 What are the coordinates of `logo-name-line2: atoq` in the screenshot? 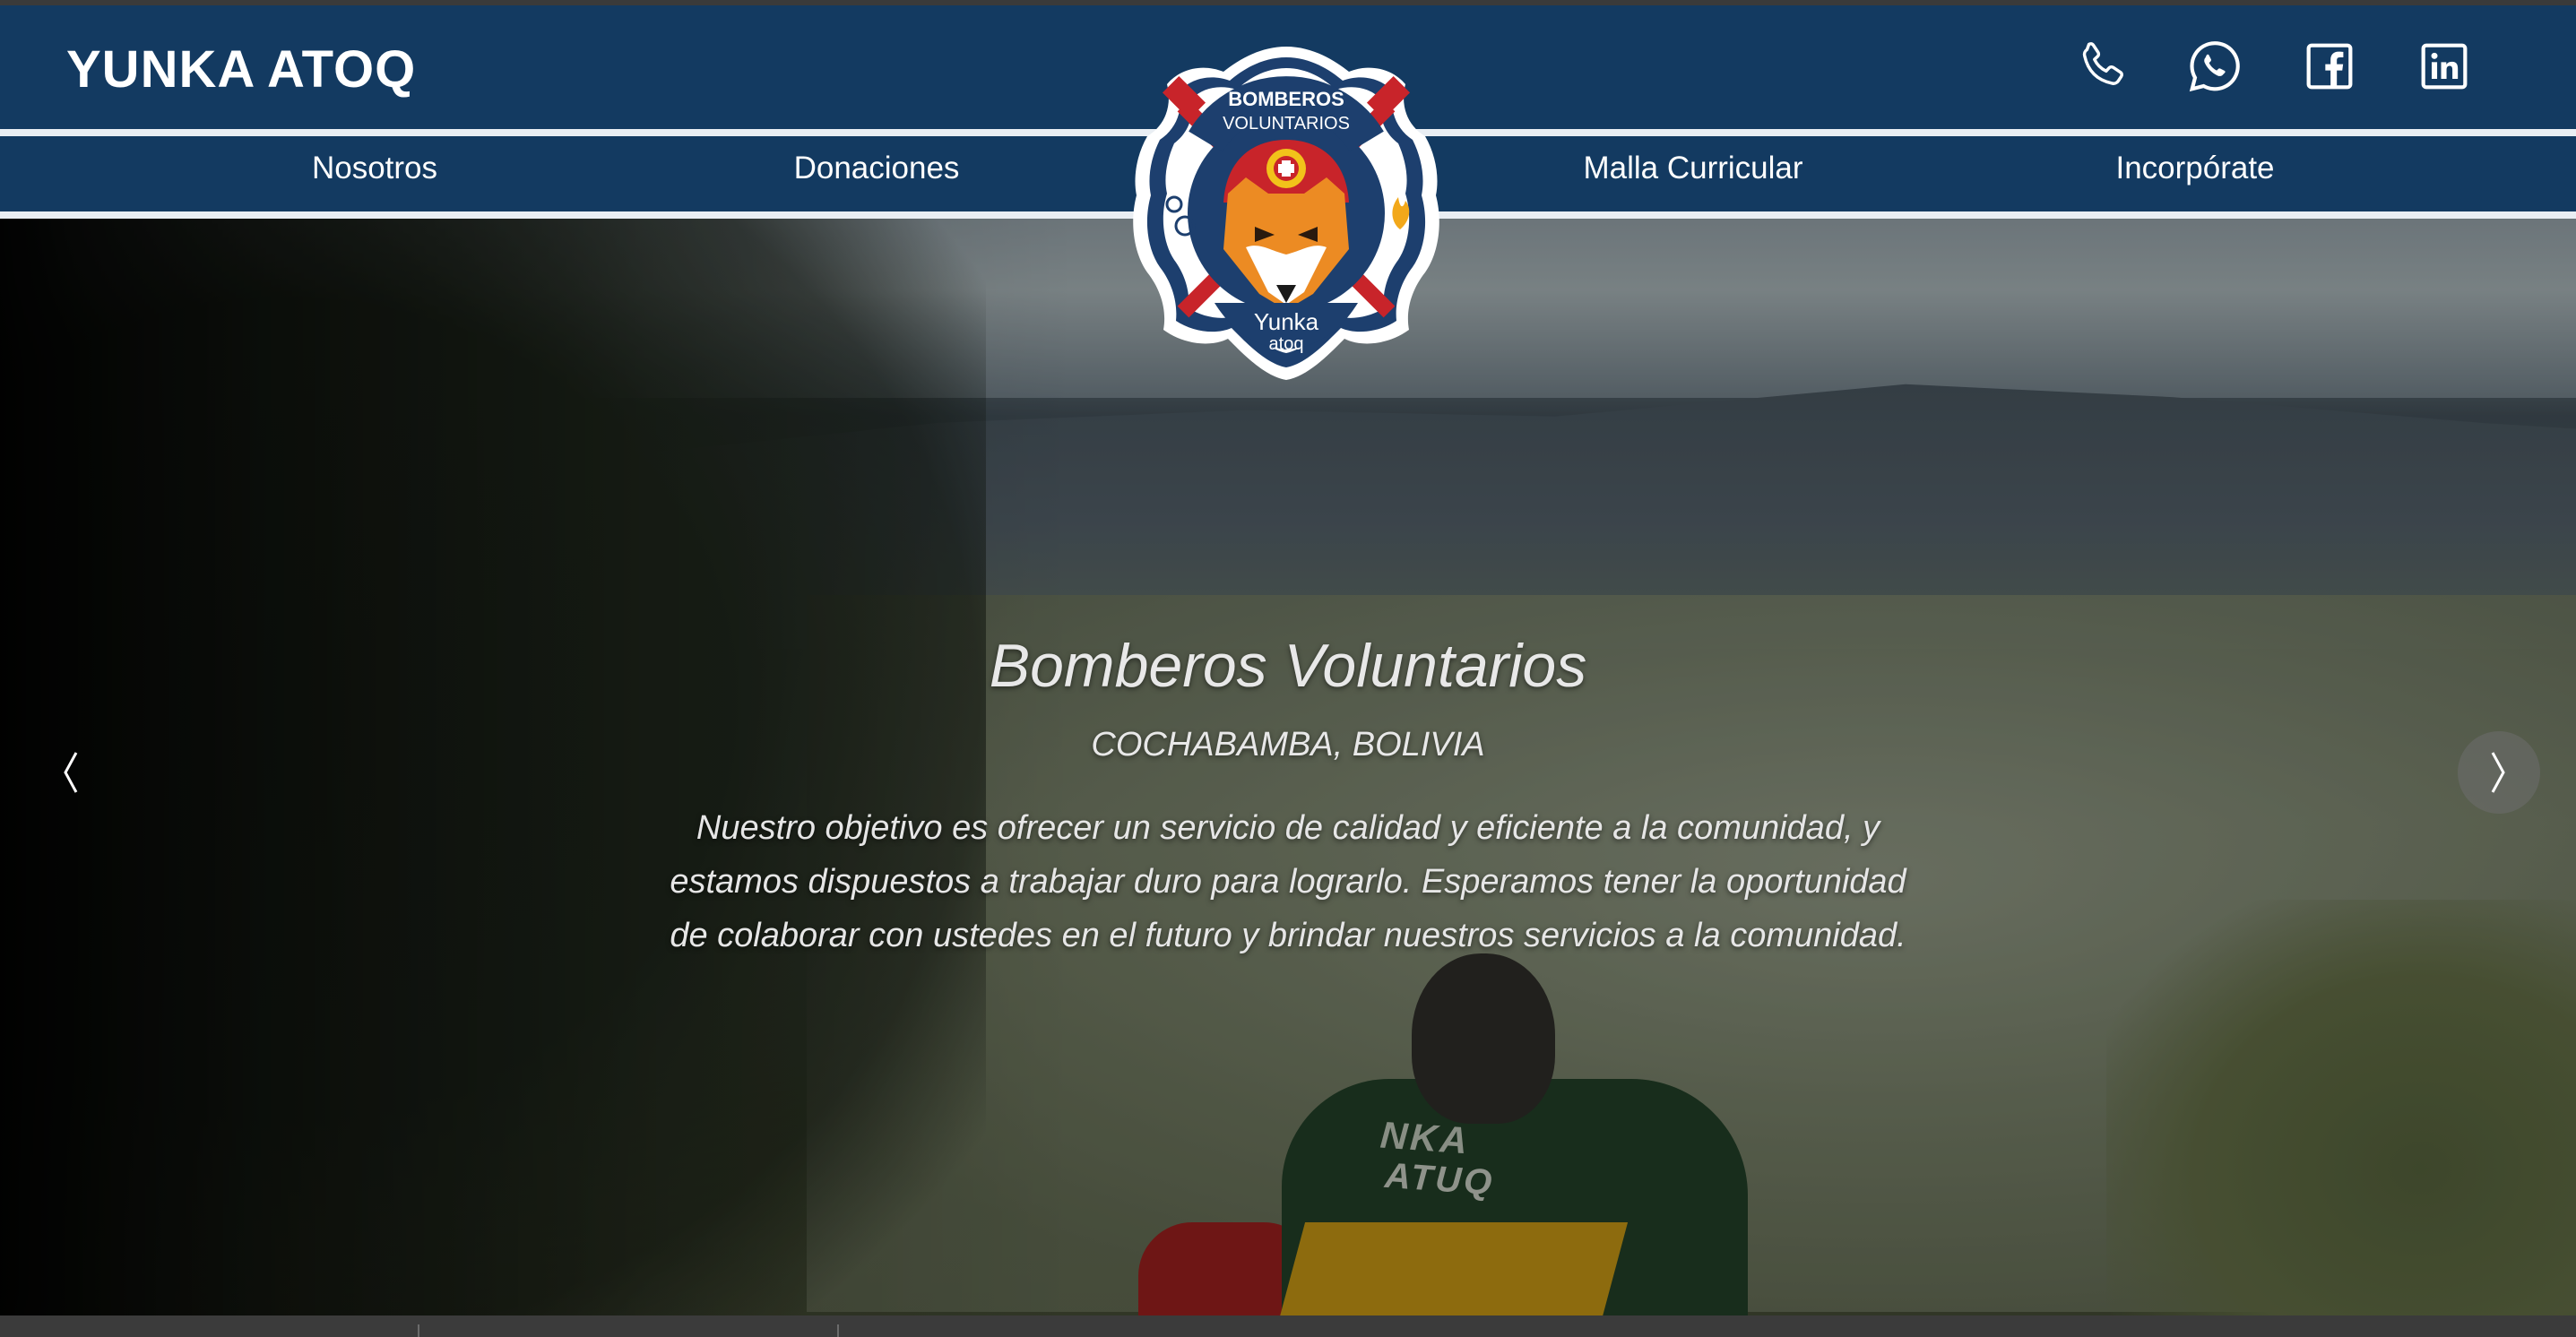 It's located at (1286, 344).